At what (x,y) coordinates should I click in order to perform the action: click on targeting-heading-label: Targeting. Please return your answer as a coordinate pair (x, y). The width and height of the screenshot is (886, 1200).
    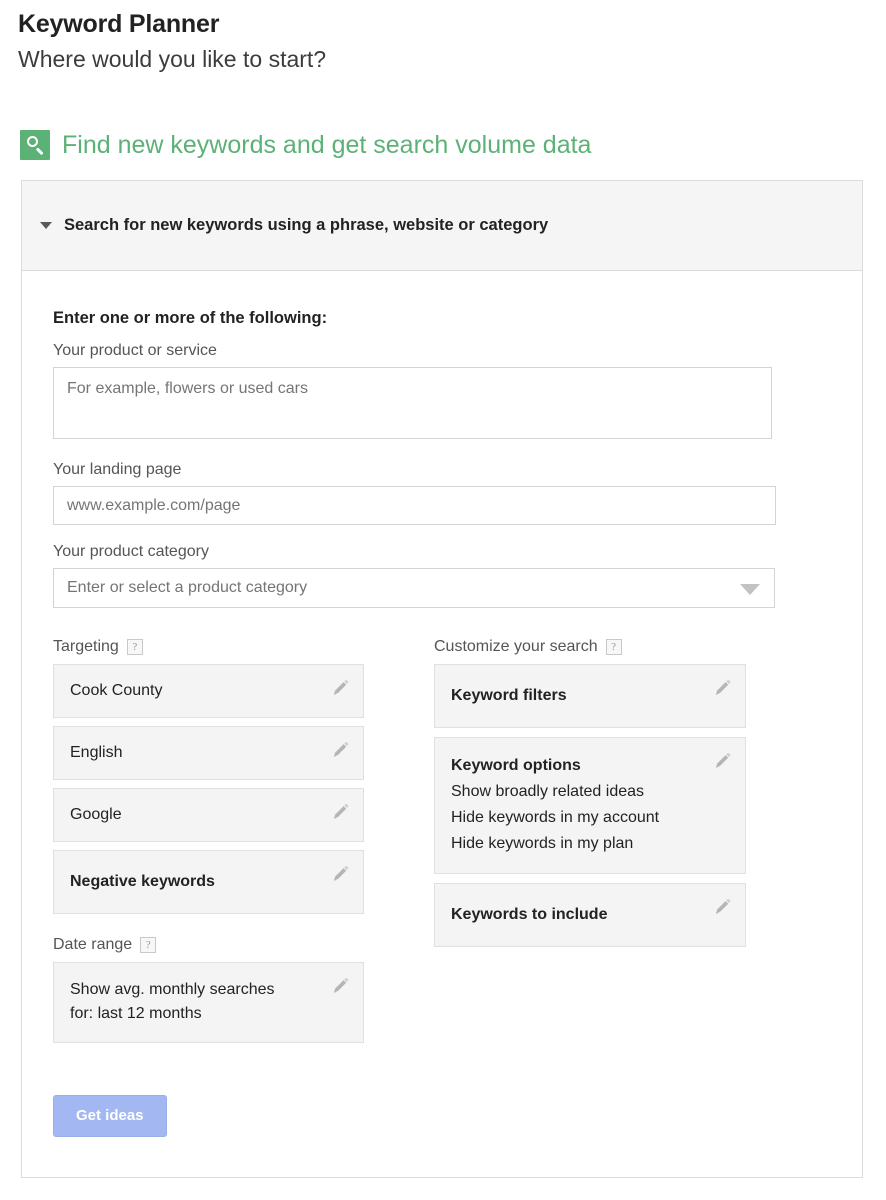
    Looking at the image, I should click on (86, 646).